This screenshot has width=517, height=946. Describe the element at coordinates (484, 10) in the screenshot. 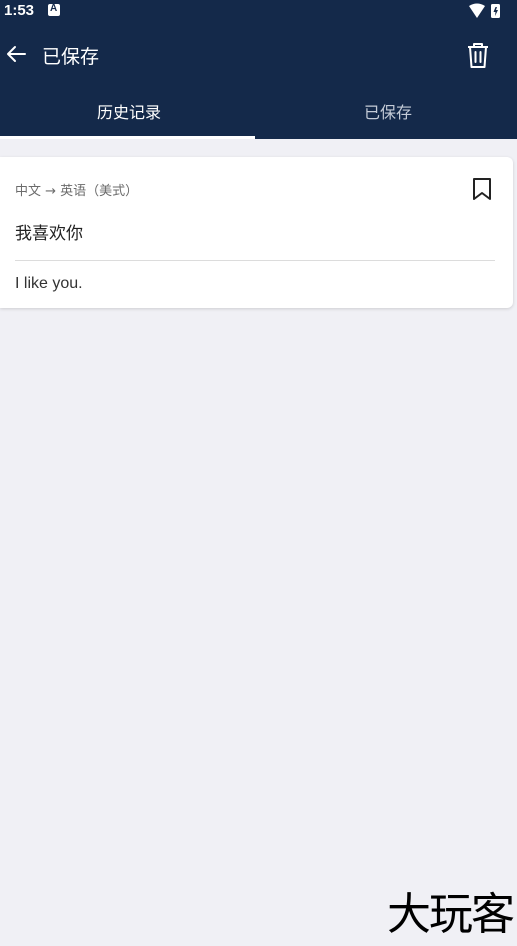

I see `wifi-battery-icon` at that location.